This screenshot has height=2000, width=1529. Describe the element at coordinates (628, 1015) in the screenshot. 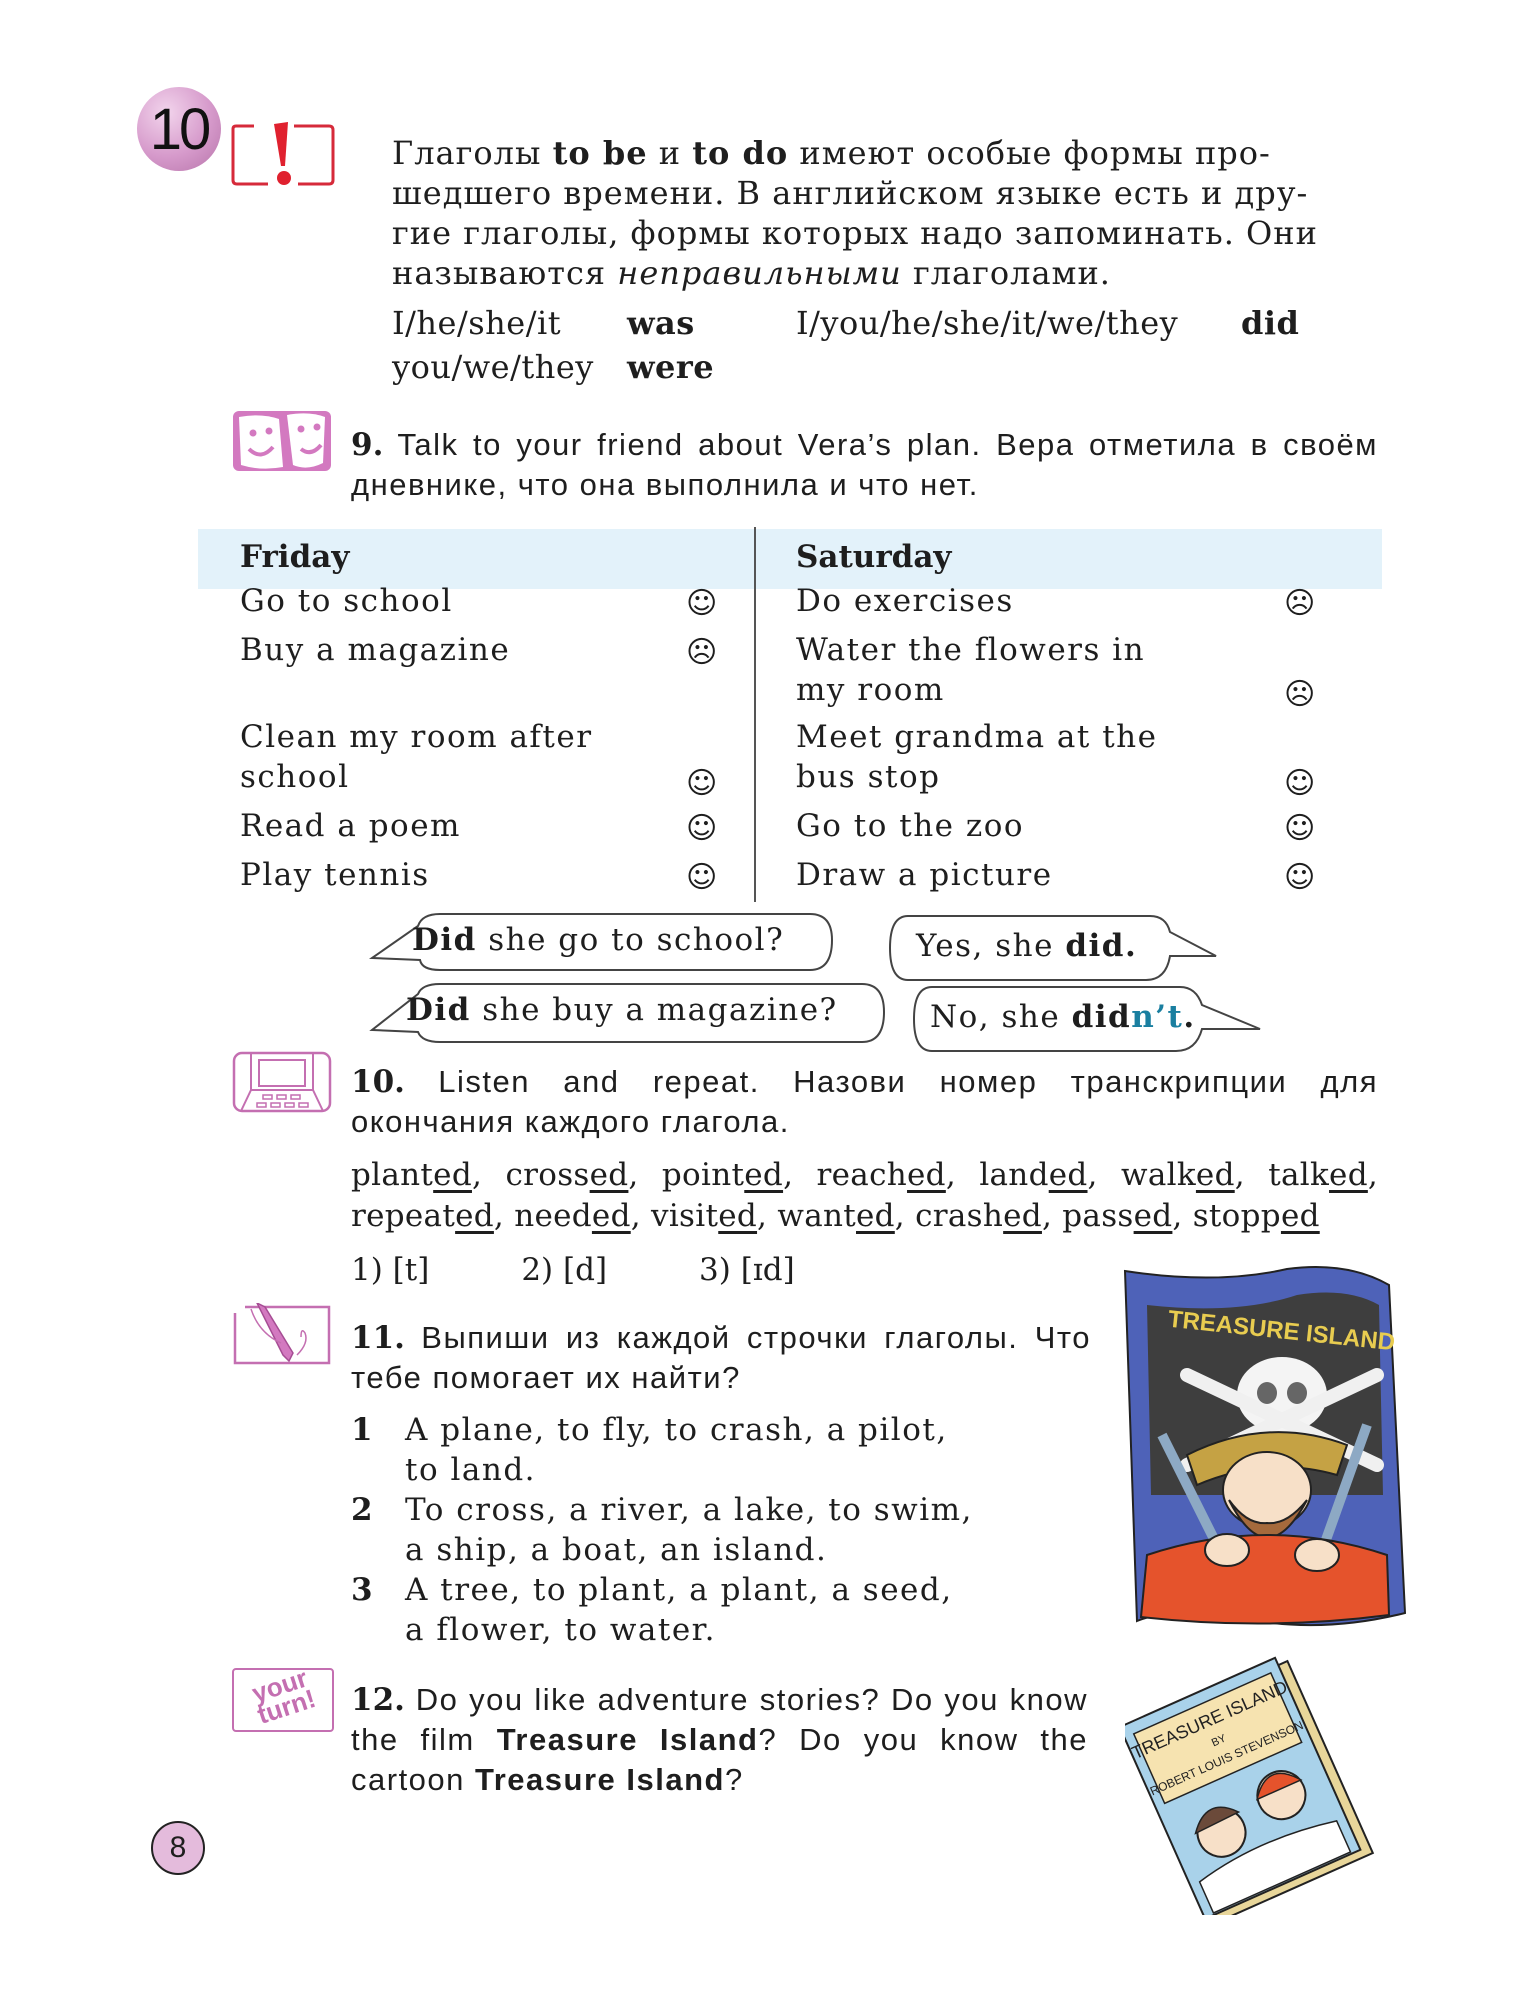

I see `question-bubble-2: Did she buy a magazine?` at that location.